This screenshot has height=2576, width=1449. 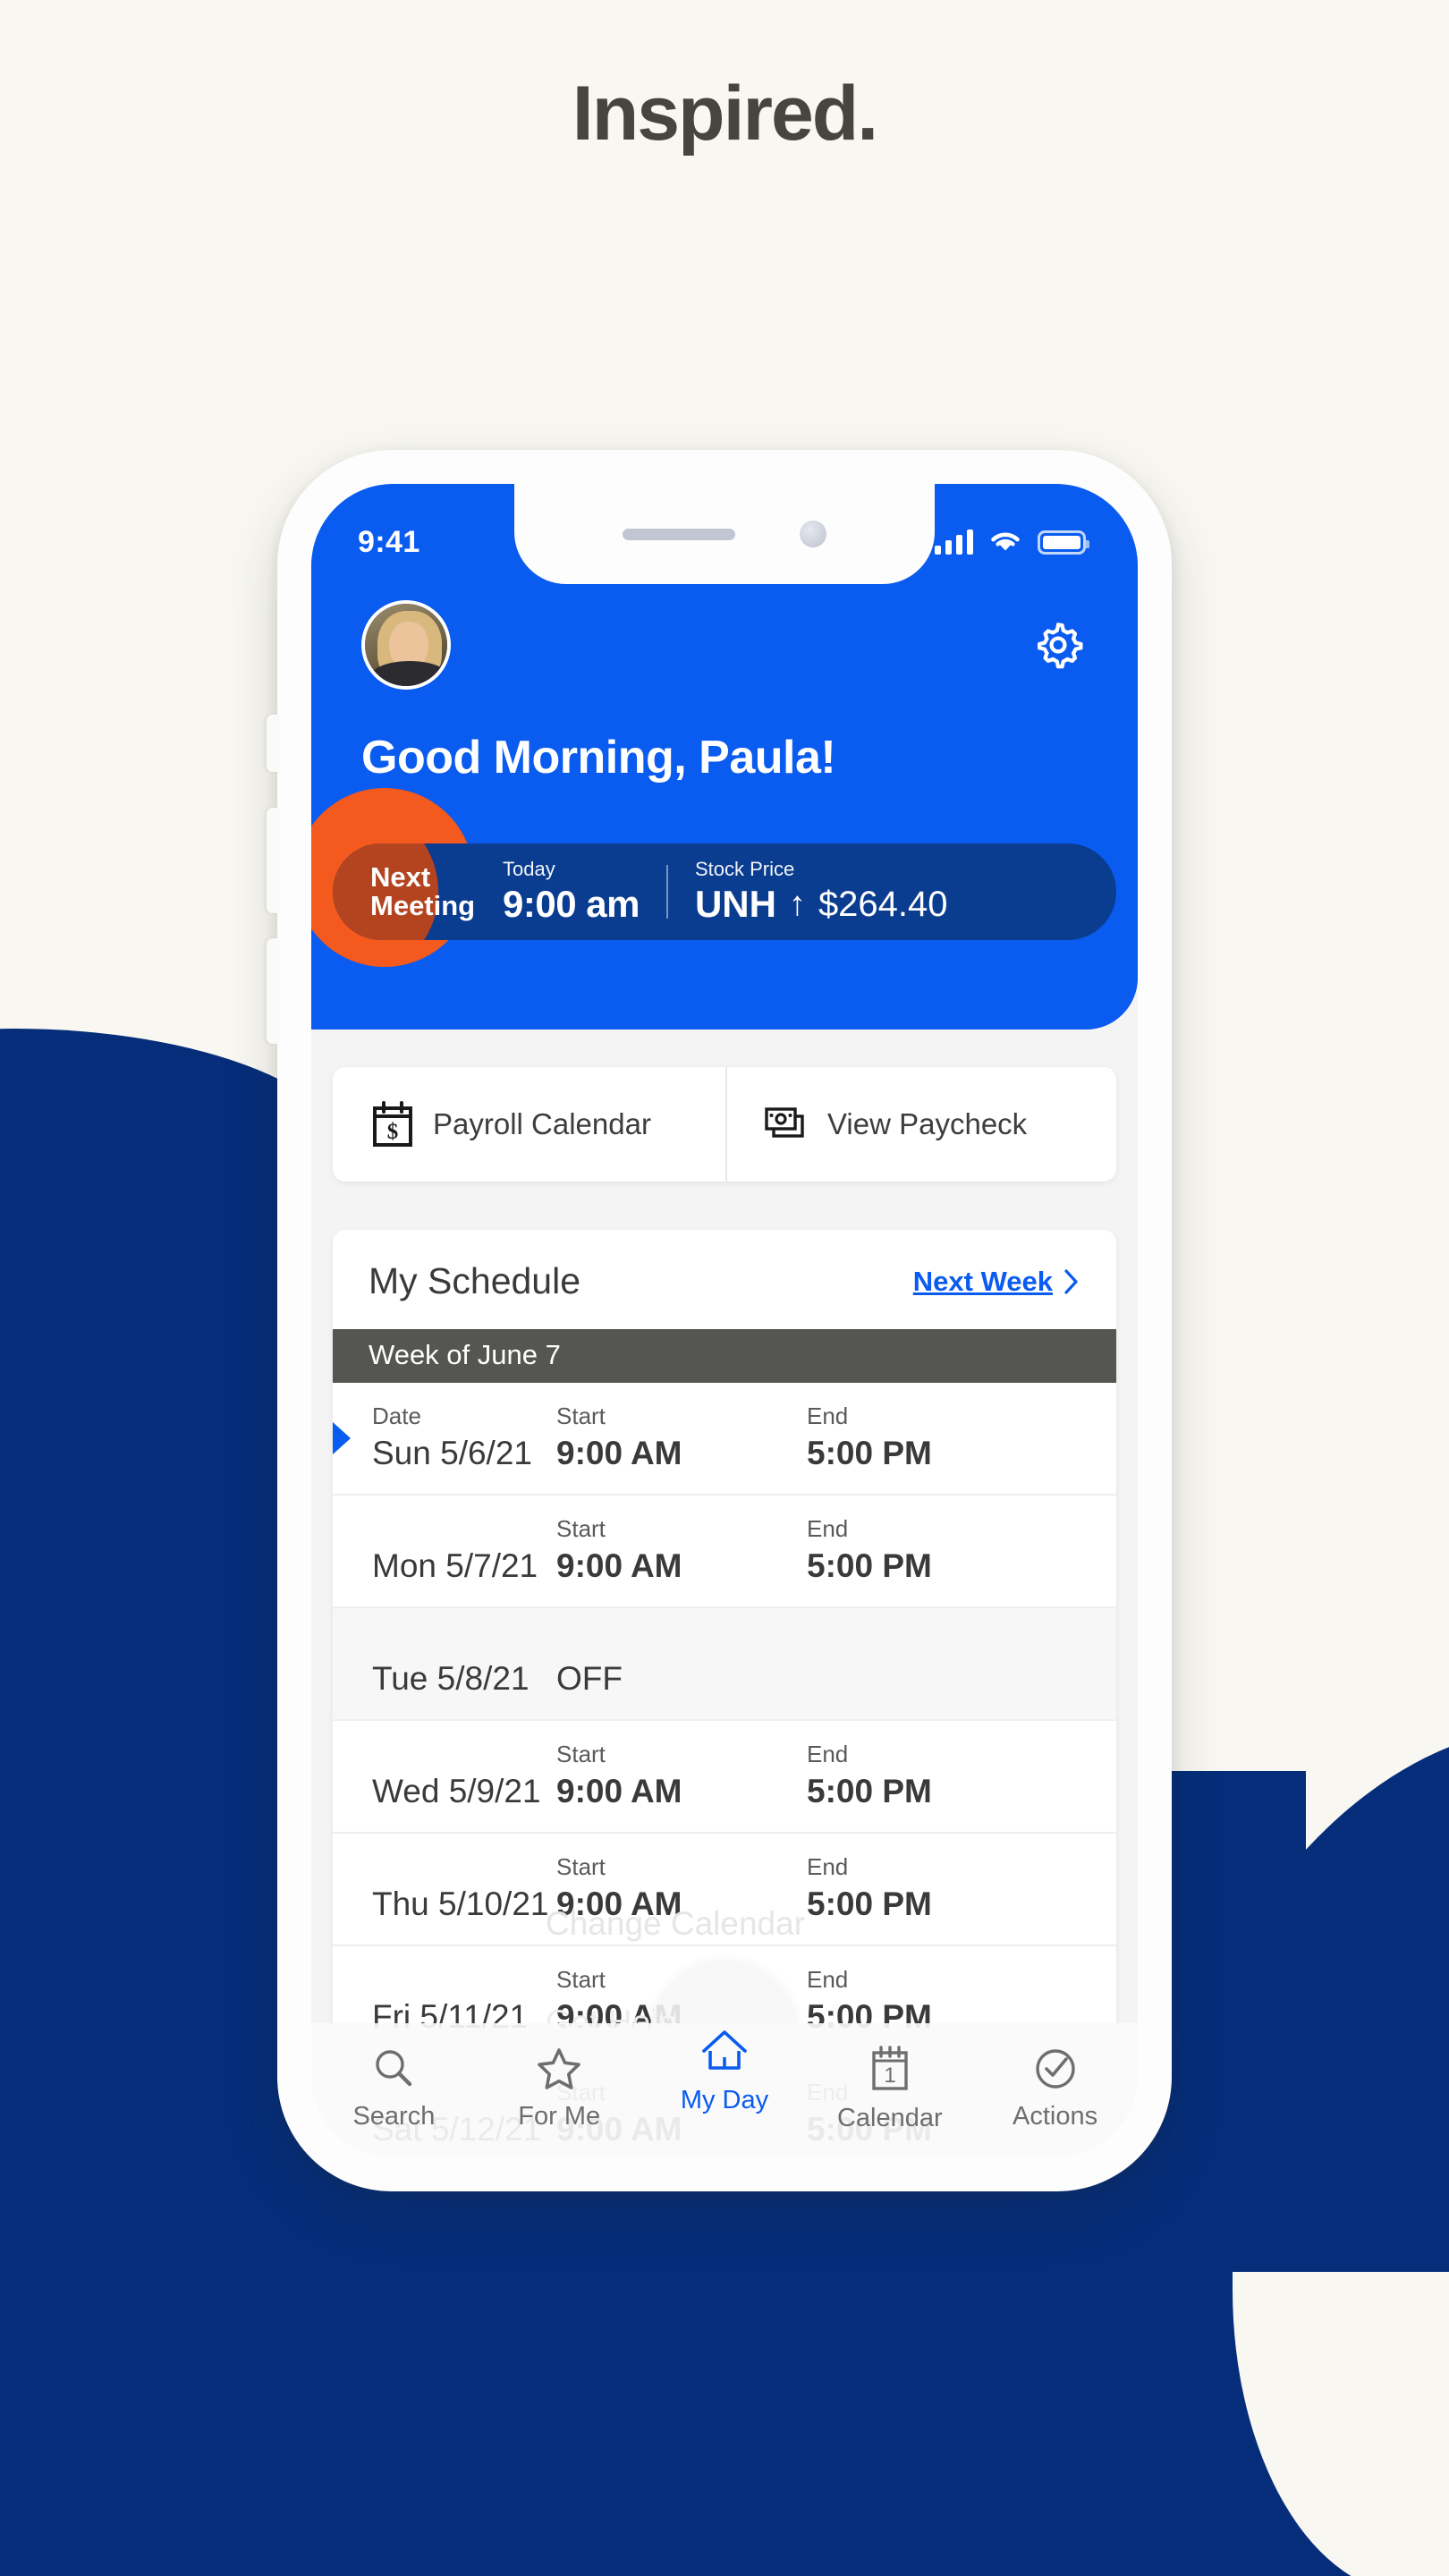 What do you see at coordinates (400, 877) in the screenshot?
I see `next-meeting-badge-line1: Next` at bounding box center [400, 877].